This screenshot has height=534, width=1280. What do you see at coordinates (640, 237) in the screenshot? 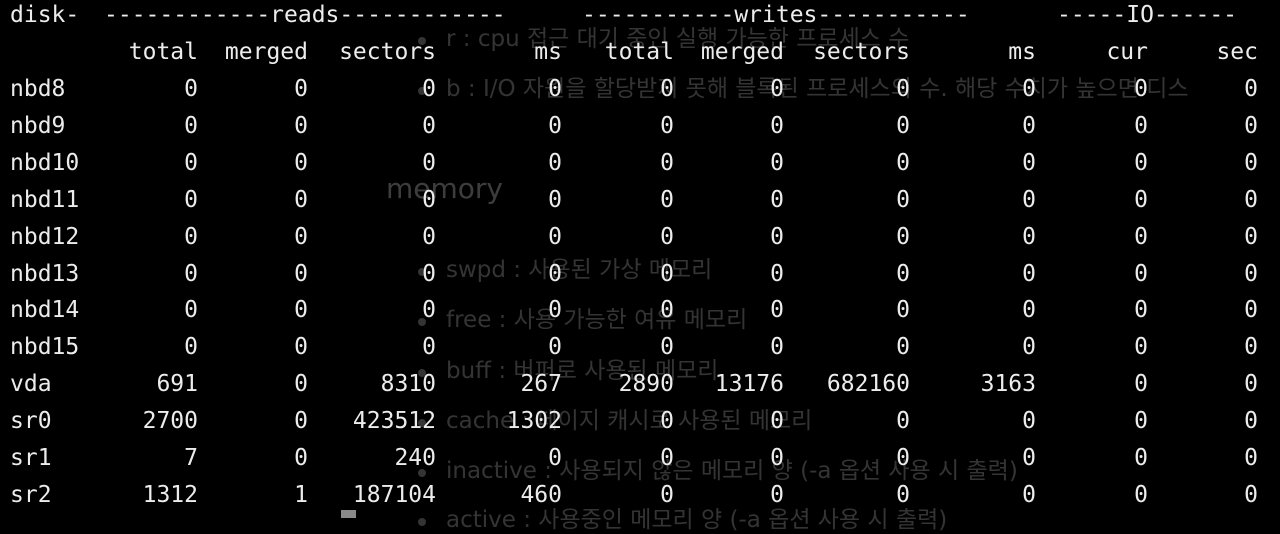
I see `table-row: nbd12 0 0 0 0 0 0 0 0 0 0` at bounding box center [640, 237].